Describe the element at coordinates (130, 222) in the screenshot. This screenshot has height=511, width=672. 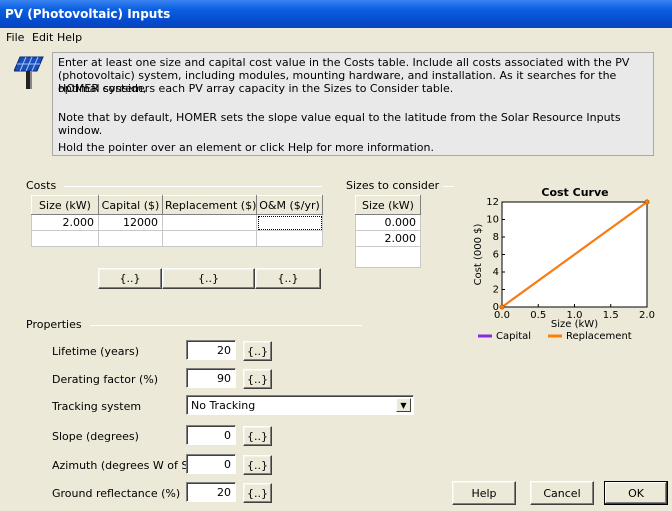
I see `cost-cell-capital: 12000` at that location.